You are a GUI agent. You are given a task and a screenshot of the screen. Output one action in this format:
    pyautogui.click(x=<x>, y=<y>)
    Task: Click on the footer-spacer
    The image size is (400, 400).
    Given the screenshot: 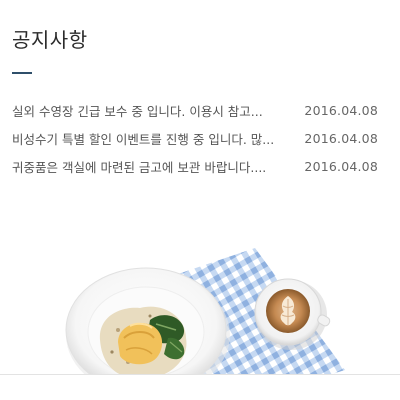 What is the action you would take?
    pyautogui.click(x=200, y=387)
    